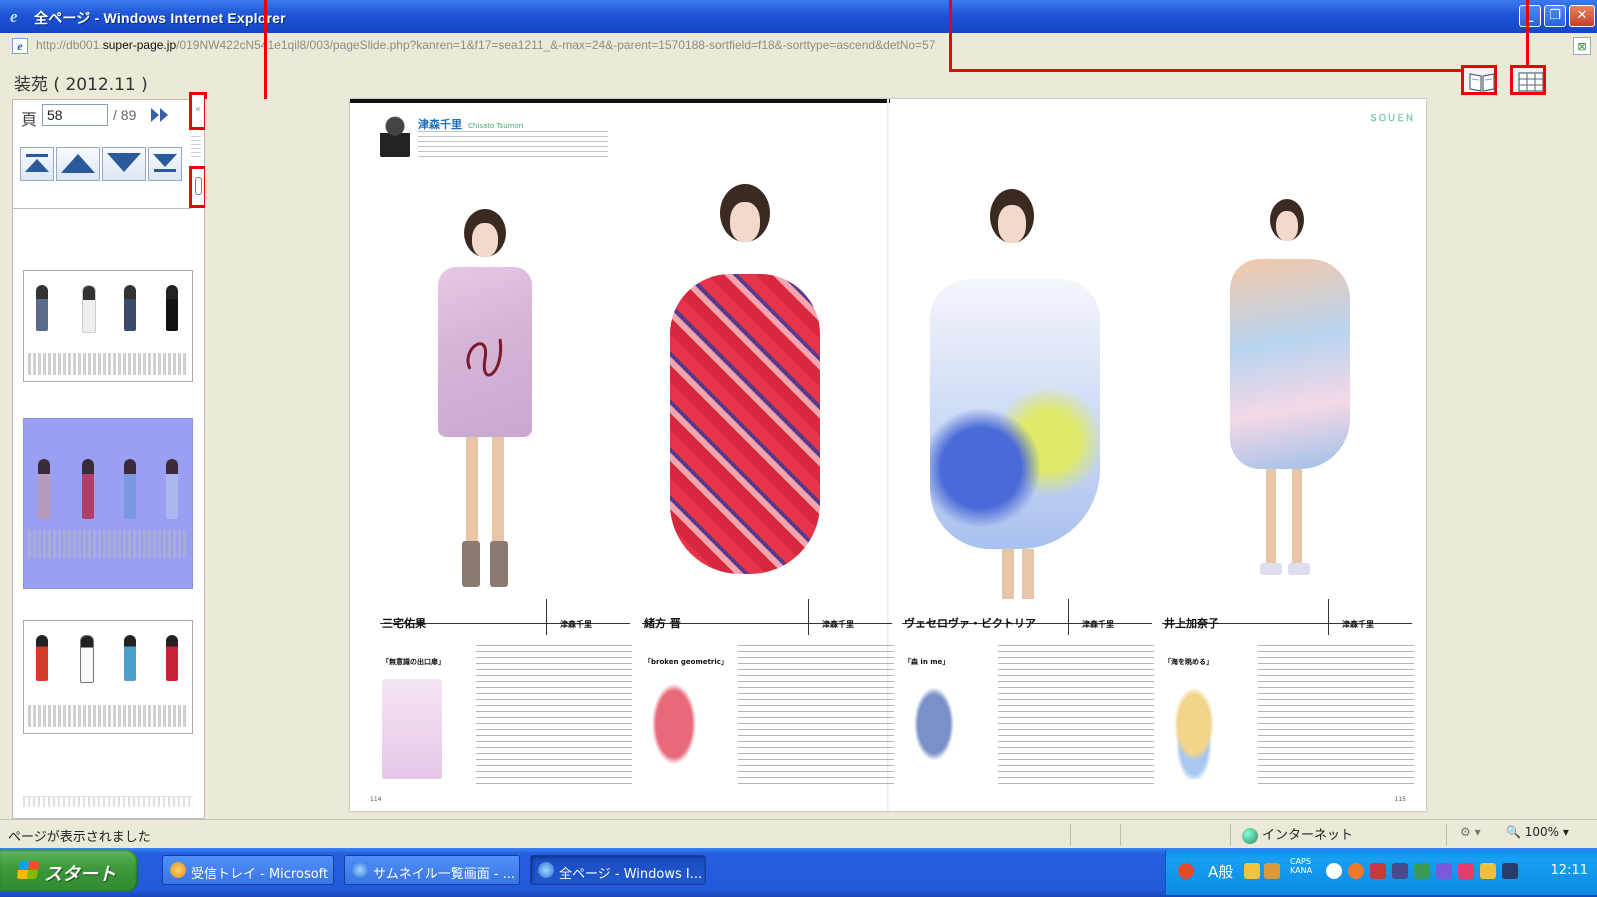  What do you see at coordinates (1250, 835) in the screenshot?
I see `globe-icon` at bounding box center [1250, 835].